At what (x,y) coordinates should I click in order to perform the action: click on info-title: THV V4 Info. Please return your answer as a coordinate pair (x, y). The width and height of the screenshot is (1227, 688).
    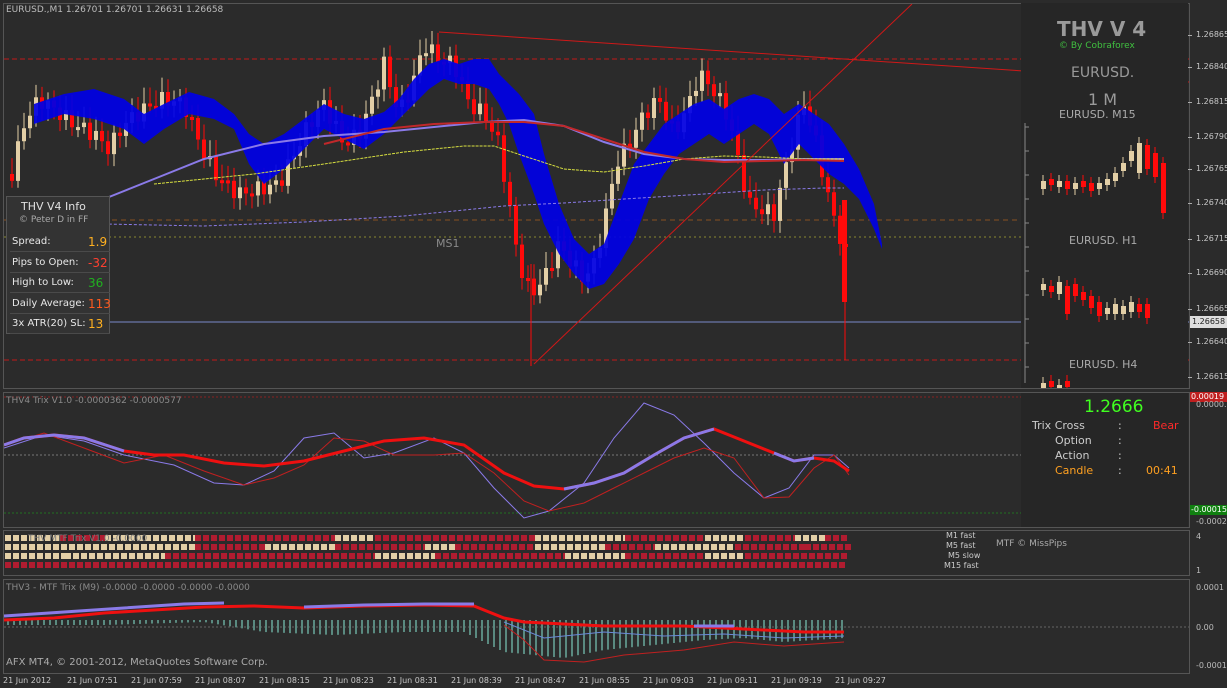
    Looking at the image, I should click on (53, 206).